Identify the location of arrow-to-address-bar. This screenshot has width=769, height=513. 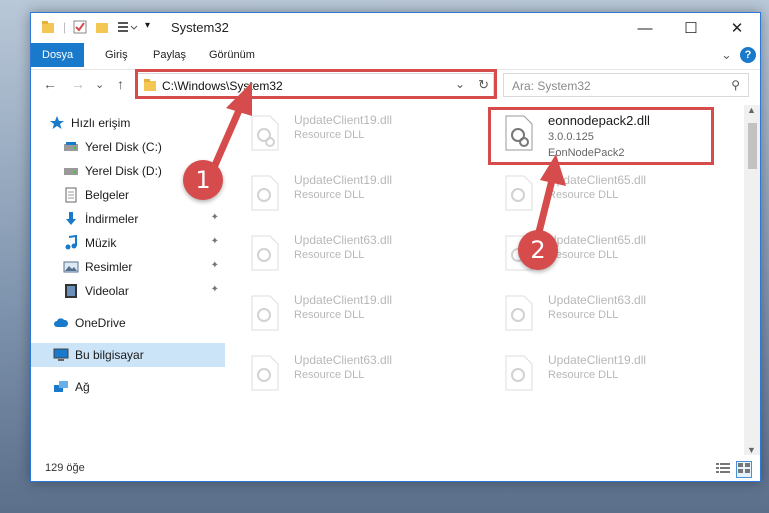
(230, 128).